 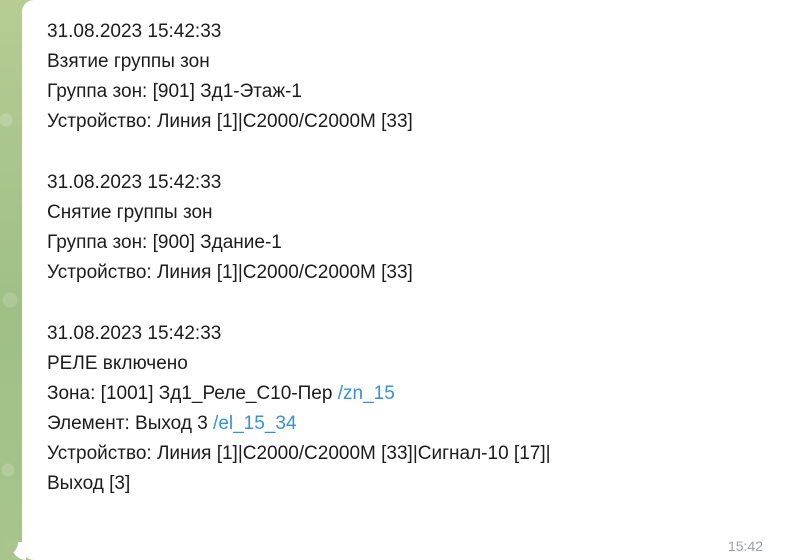 What do you see at coordinates (130, 212) in the screenshot?
I see `event-title: Снятие группы зон` at bounding box center [130, 212].